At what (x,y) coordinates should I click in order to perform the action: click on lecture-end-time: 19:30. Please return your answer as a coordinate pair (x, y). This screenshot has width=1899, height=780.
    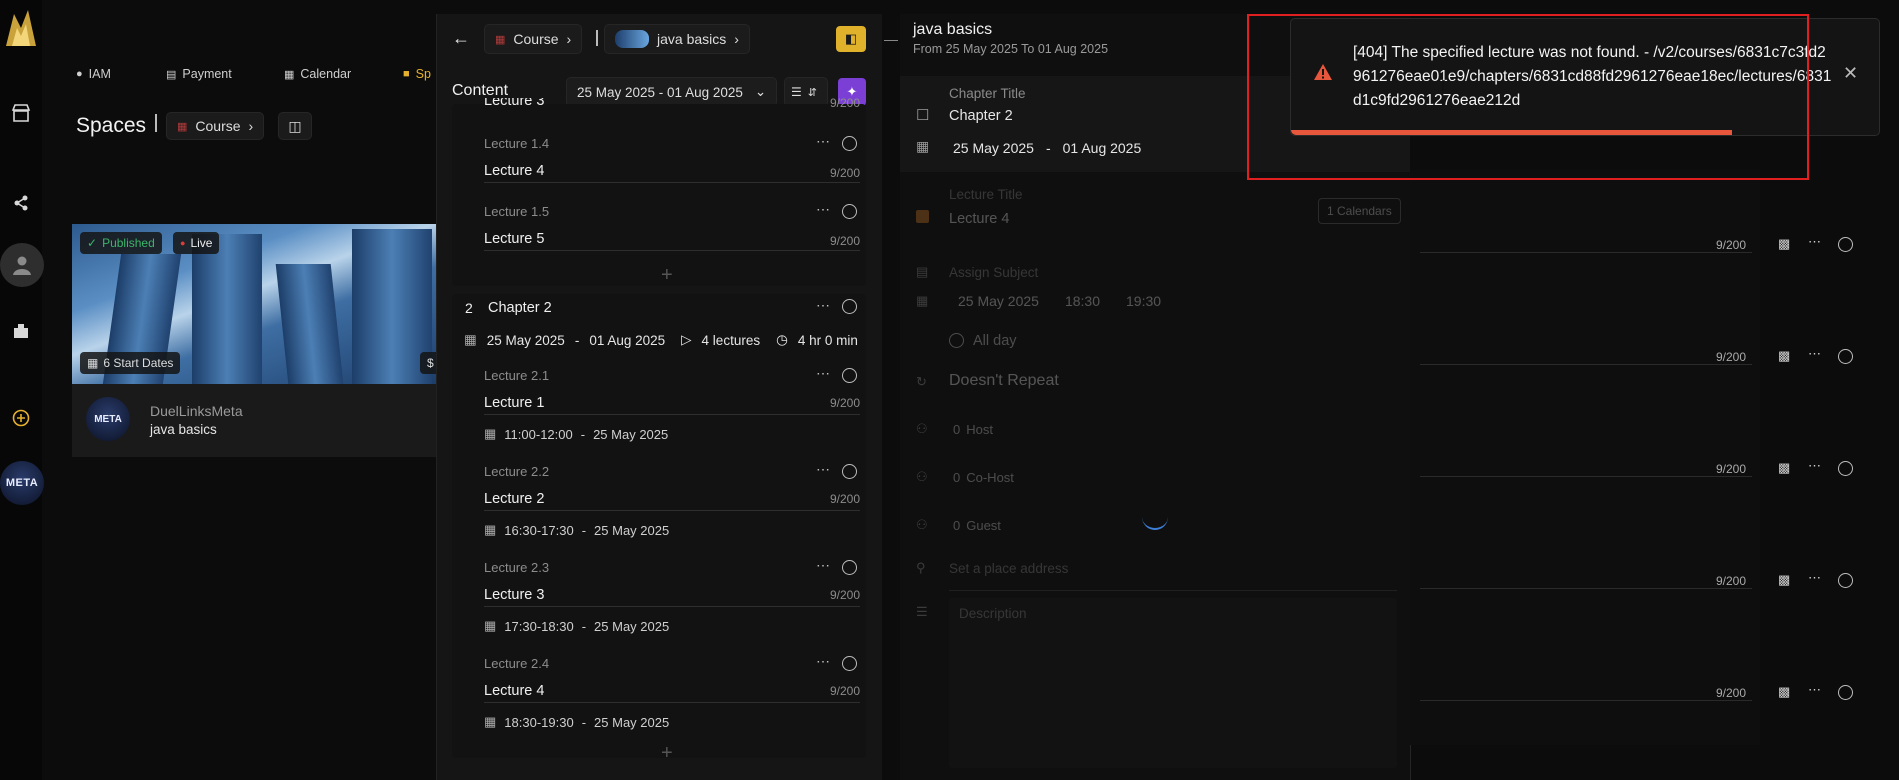
    Looking at the image, I should click on (1144, 301).